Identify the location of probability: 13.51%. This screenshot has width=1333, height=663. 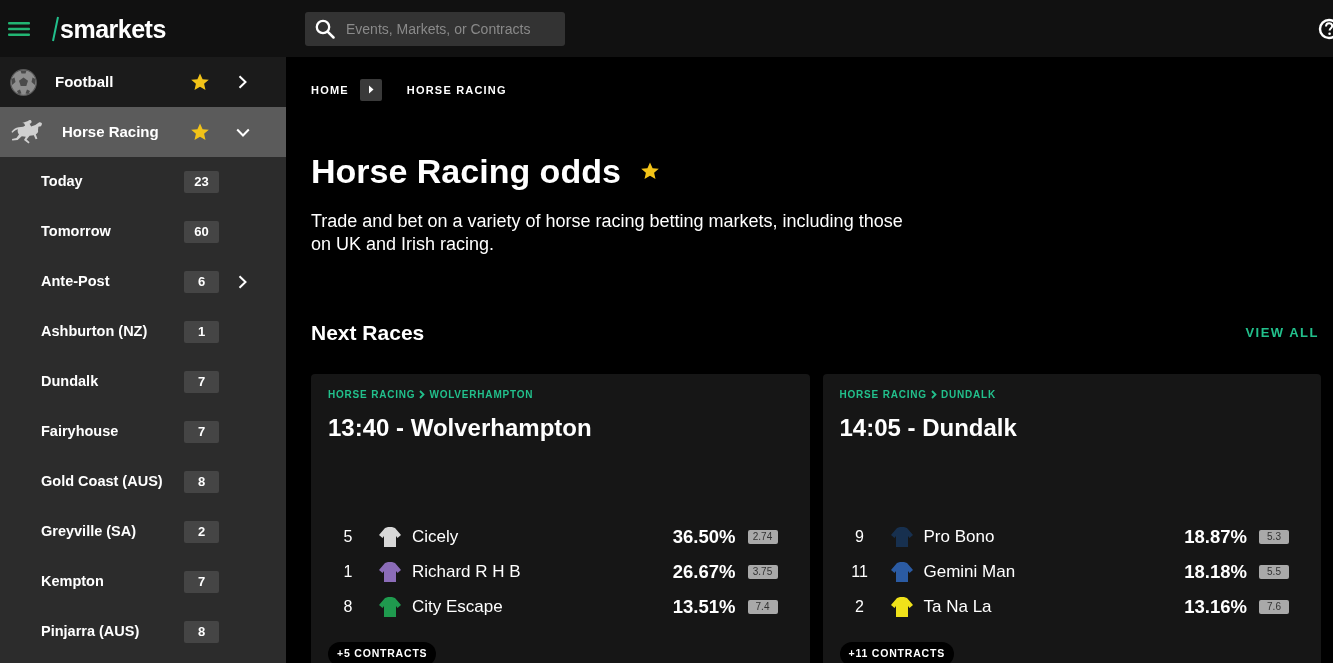
(704, 606).